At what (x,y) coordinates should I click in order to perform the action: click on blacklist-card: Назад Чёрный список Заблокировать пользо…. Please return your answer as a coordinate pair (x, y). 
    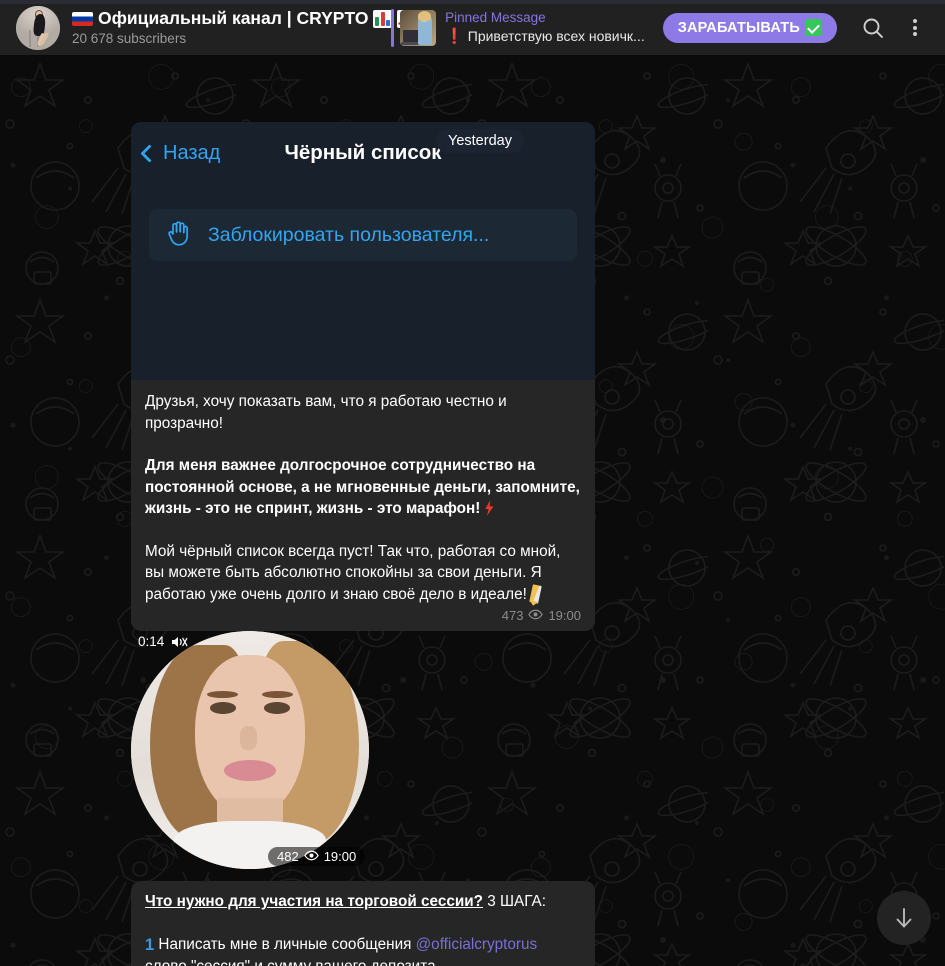
    Looking at the image, I should click on (363, 251).